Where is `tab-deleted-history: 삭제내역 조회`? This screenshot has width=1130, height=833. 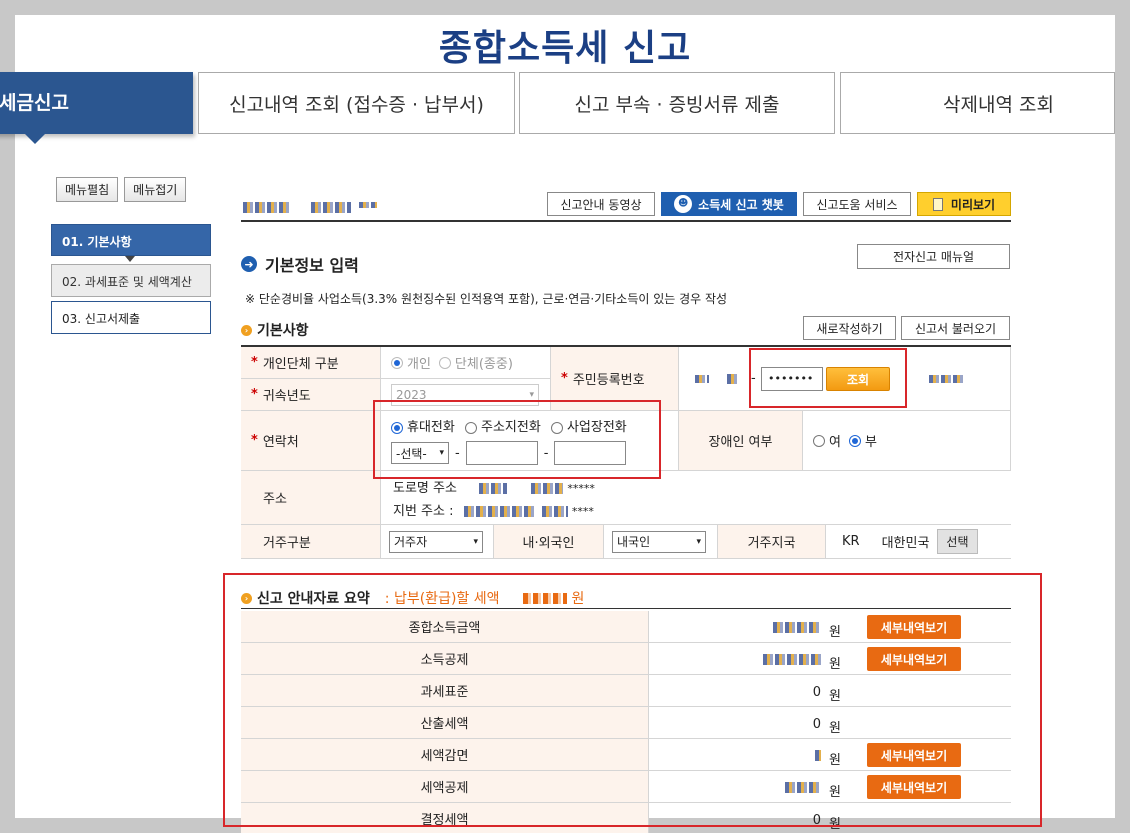 tab-deleted-history: 삭제내역 조회 is located at coordinates (977, 103).